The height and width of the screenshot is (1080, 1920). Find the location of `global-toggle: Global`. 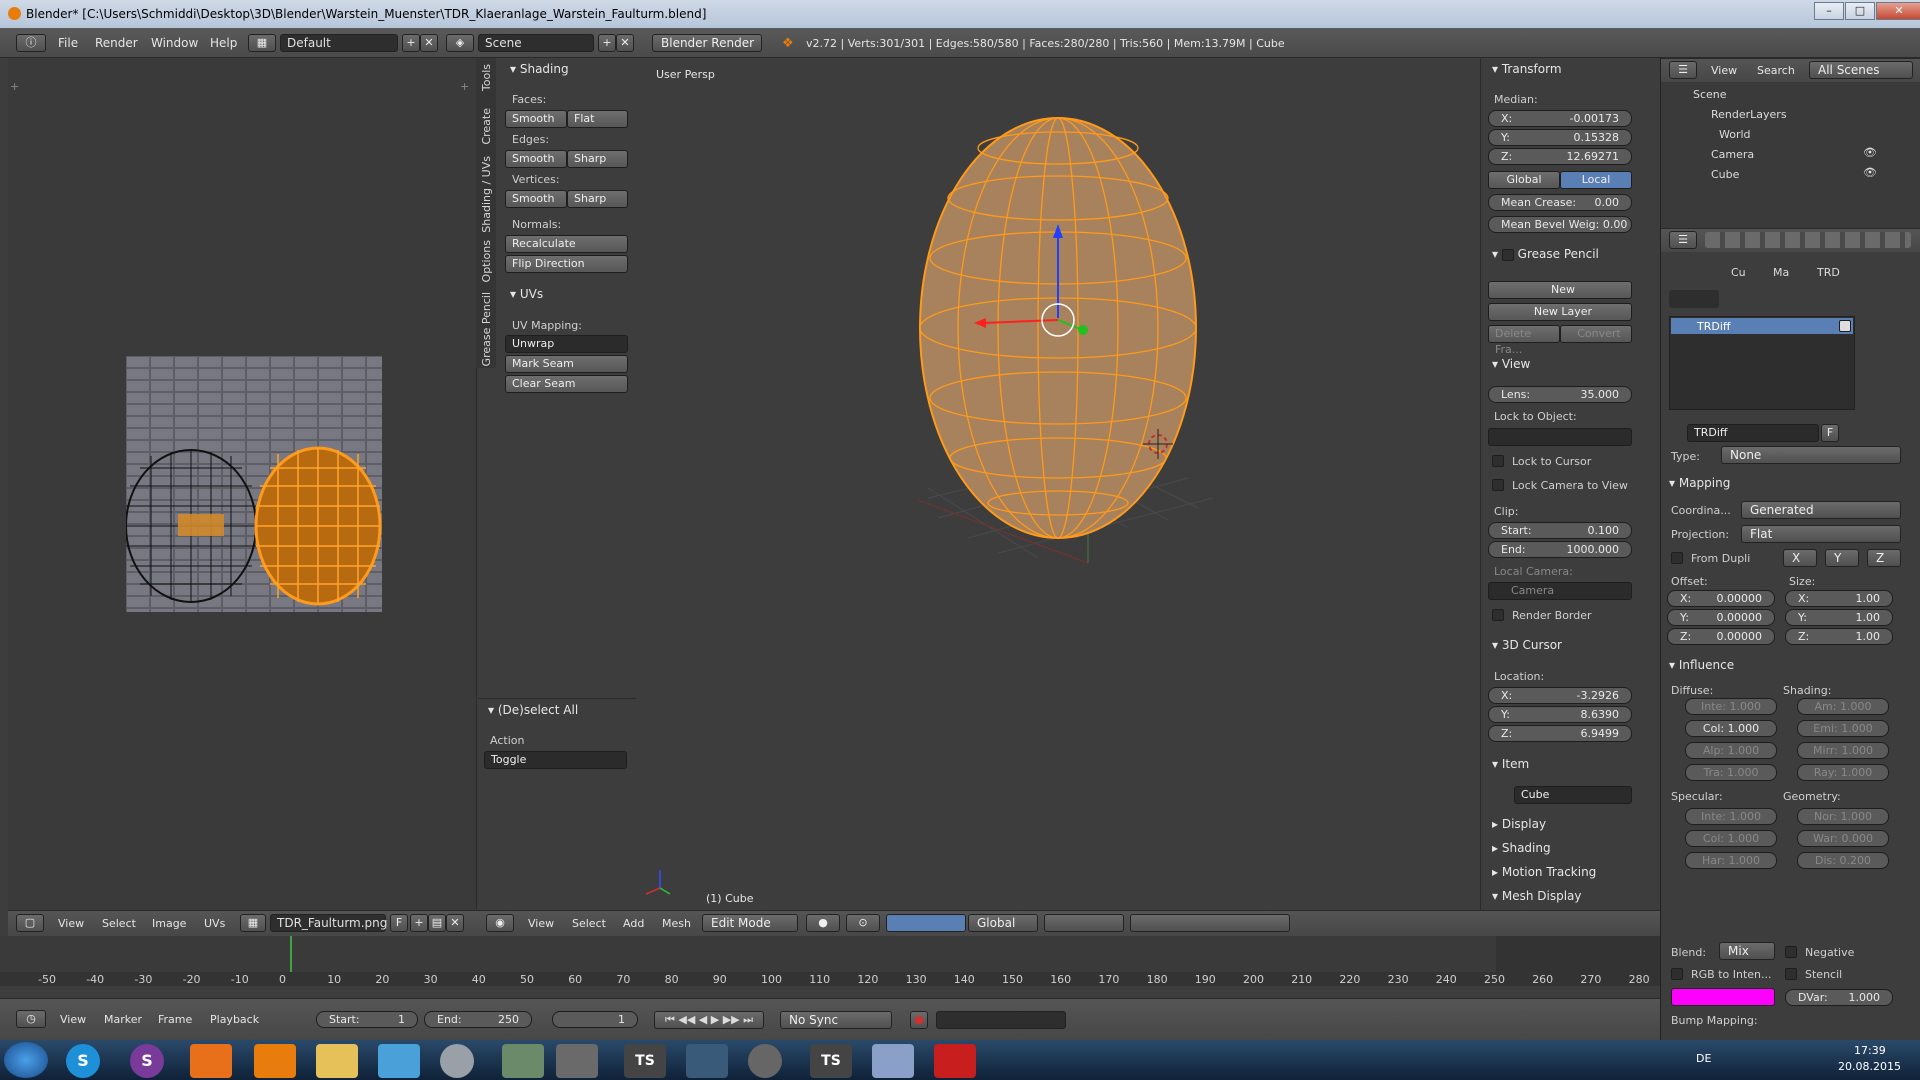

global-toggle: Global is located at coordinates (1524, 180).